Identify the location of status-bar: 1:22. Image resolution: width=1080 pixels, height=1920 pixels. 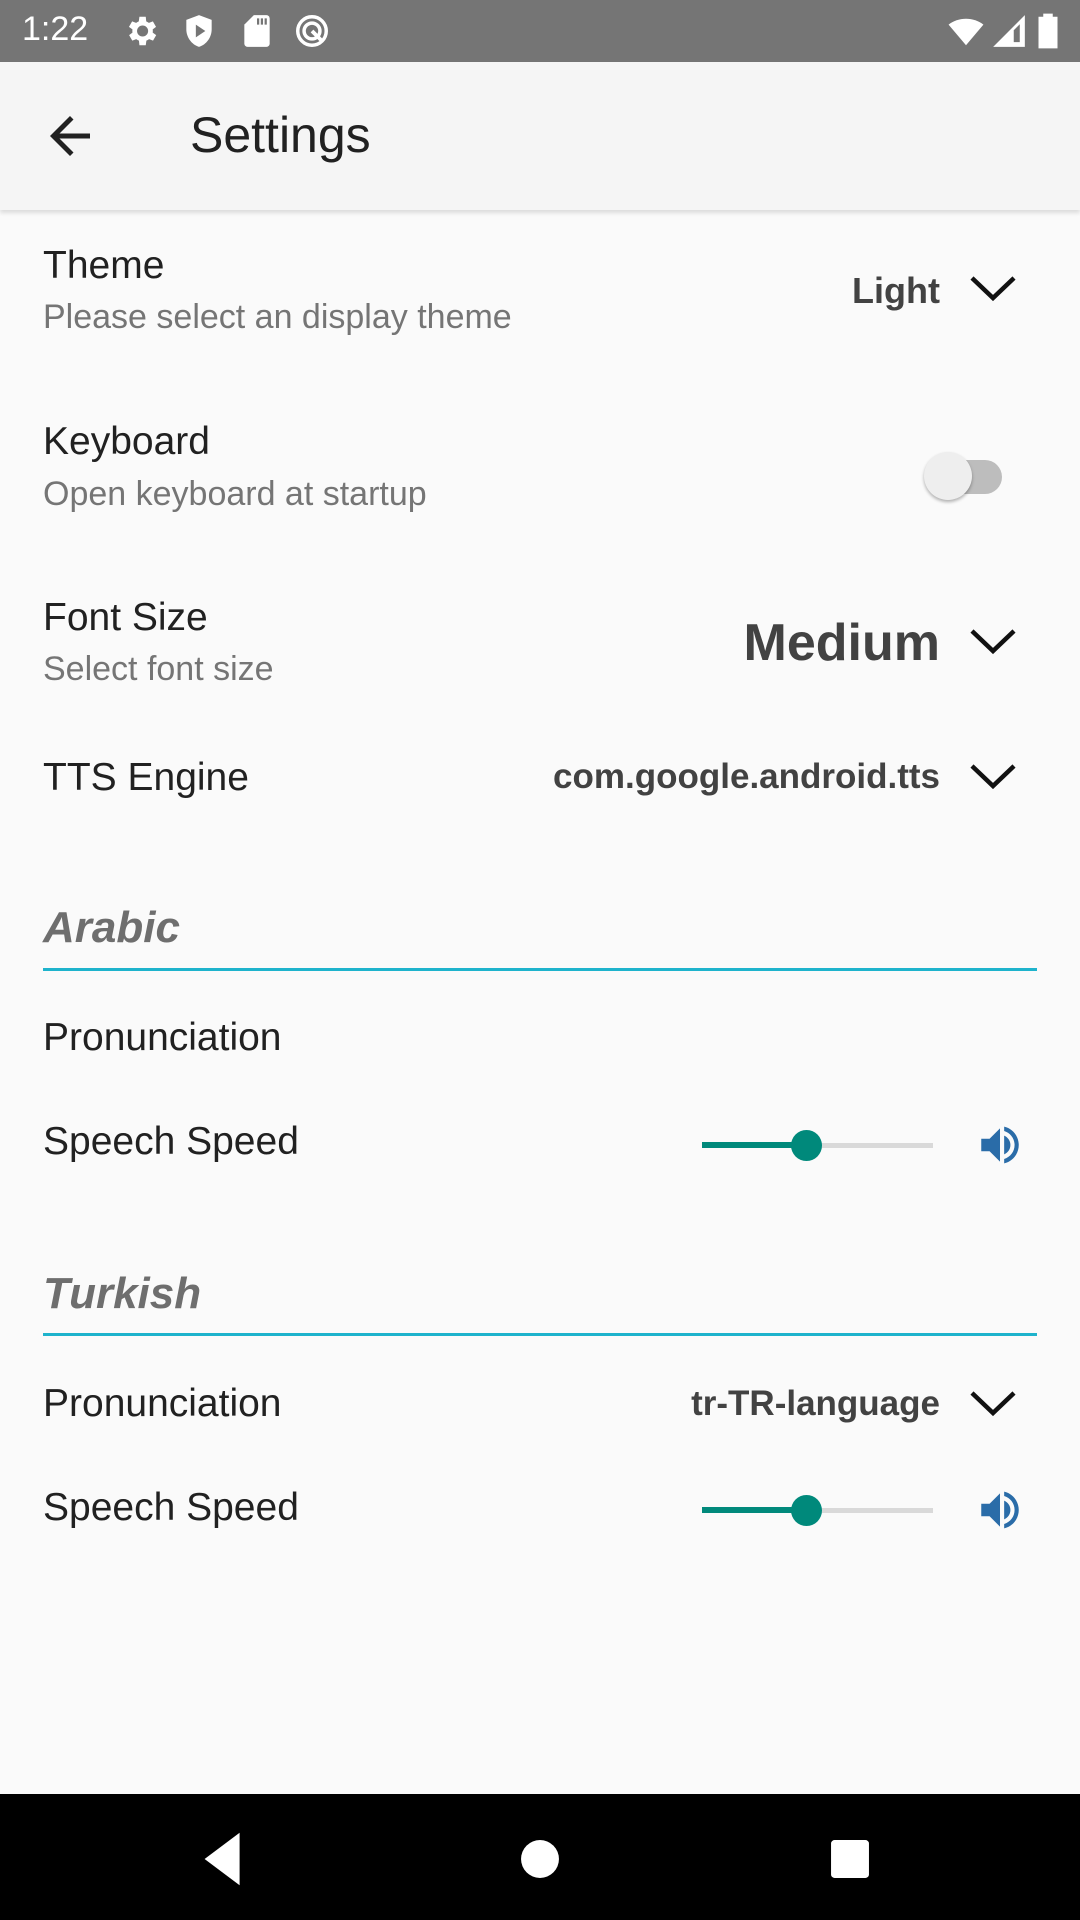
(540, 31).